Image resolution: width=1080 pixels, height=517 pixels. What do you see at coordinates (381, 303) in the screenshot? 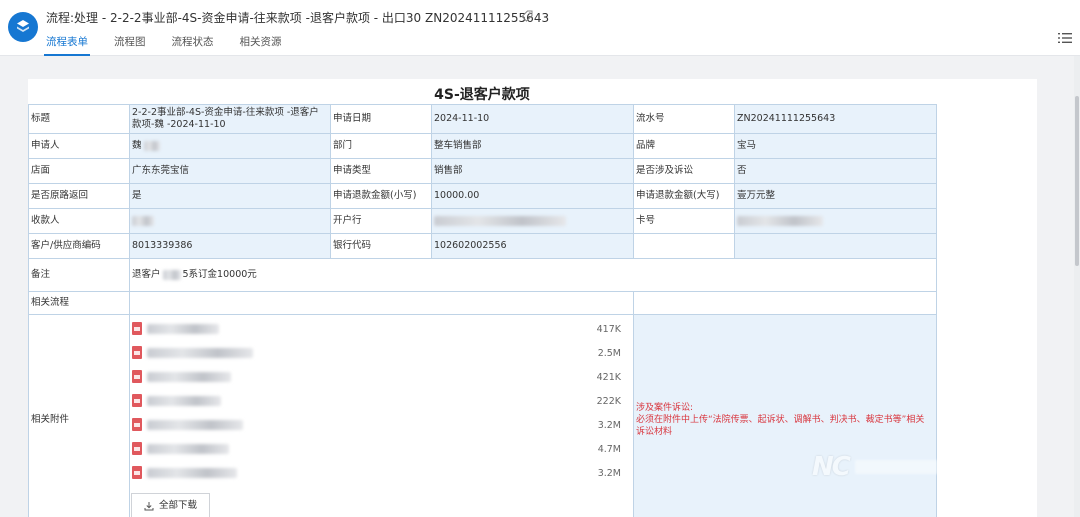
I see `related-flow-value` at bounding box center [381, 303].